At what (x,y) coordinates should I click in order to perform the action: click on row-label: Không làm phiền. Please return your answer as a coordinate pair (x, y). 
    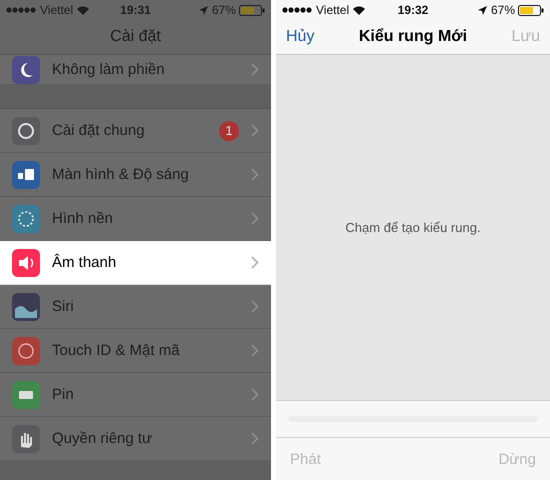
    Looking at the image, I should click on (109, 69).